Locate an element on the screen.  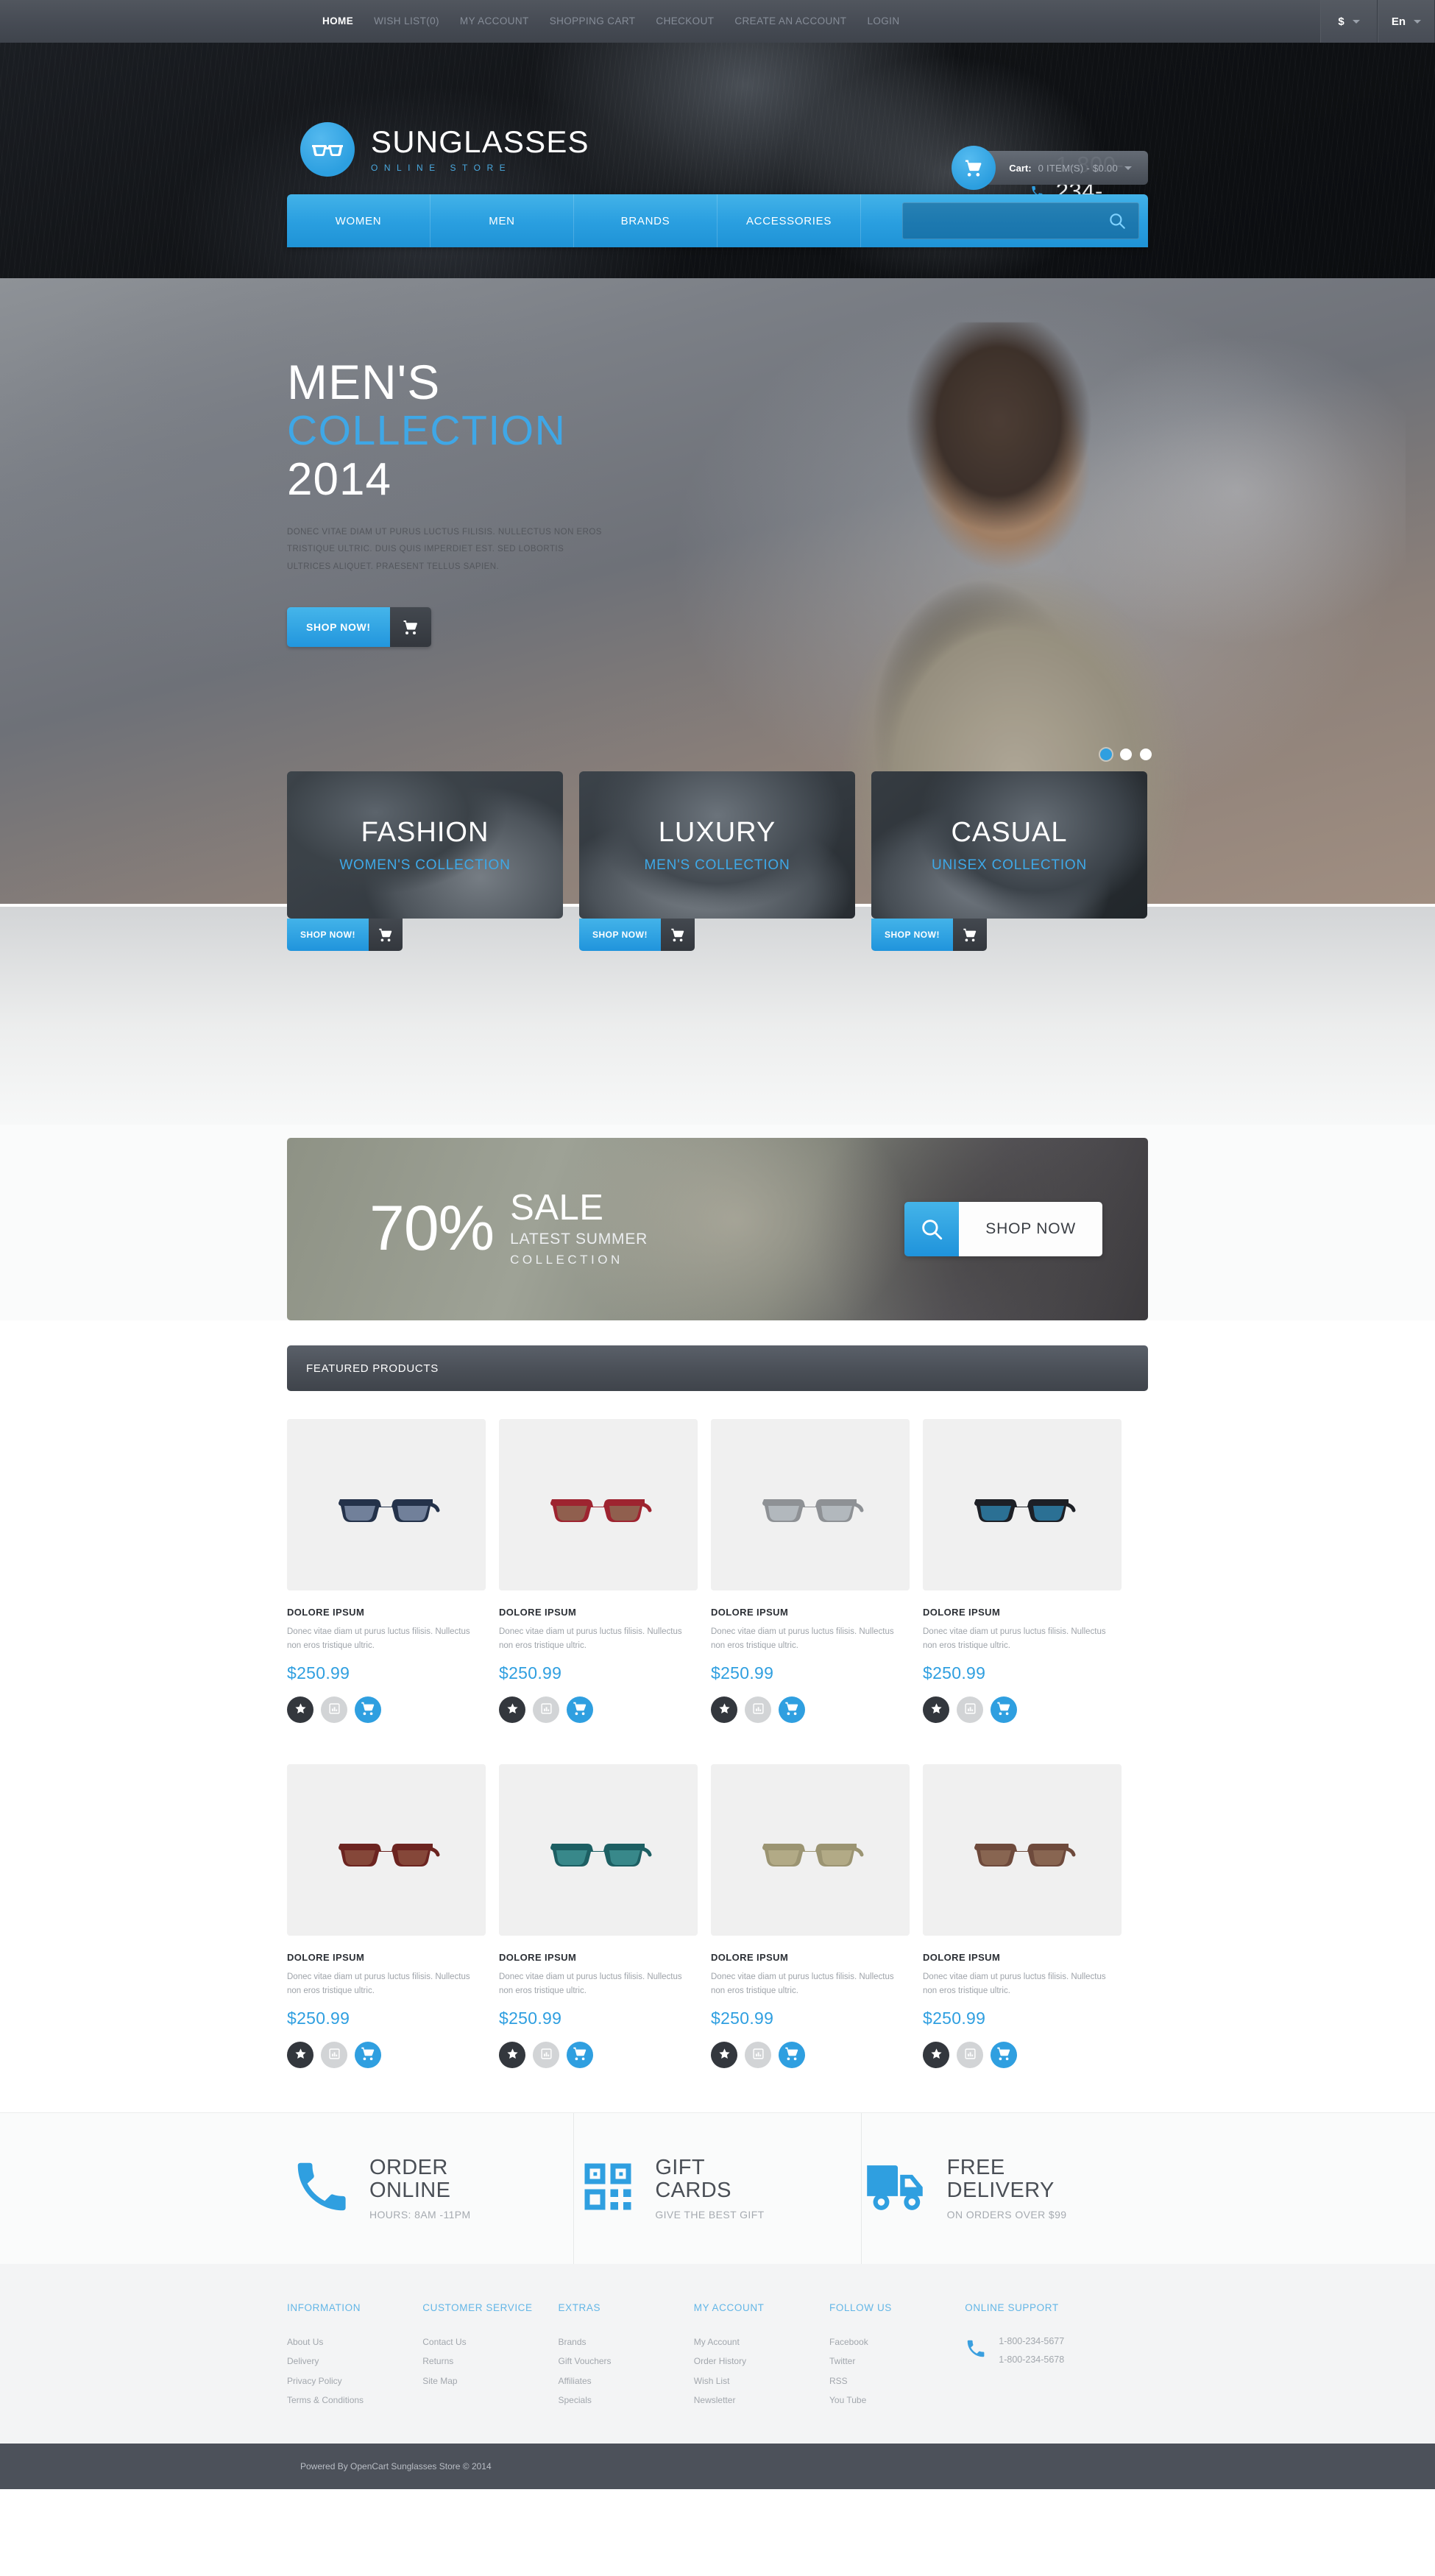
footer-link-contact-us: Contact Us is located at coordinates (490, 2342).